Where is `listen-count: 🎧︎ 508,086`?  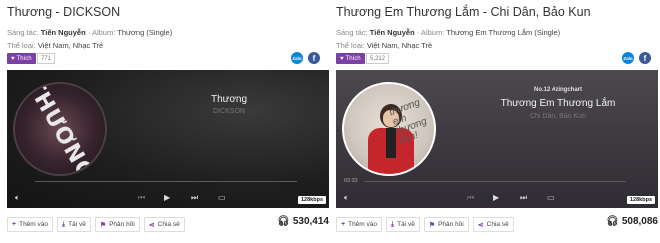
listen-count: 🎧︎ 508,086 is located at coordinates (632, 221).